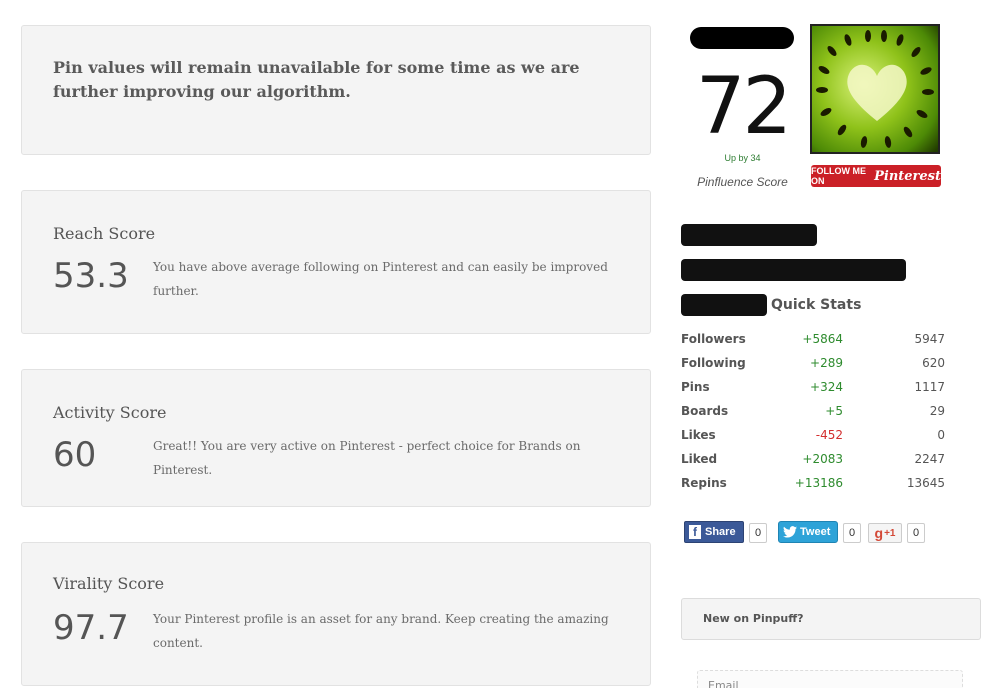 The width and height of the screenshot is (983, 688). Describe the element at coordinates (713, 339) in the screenshot. I see `stat-label: Followers` at that location.